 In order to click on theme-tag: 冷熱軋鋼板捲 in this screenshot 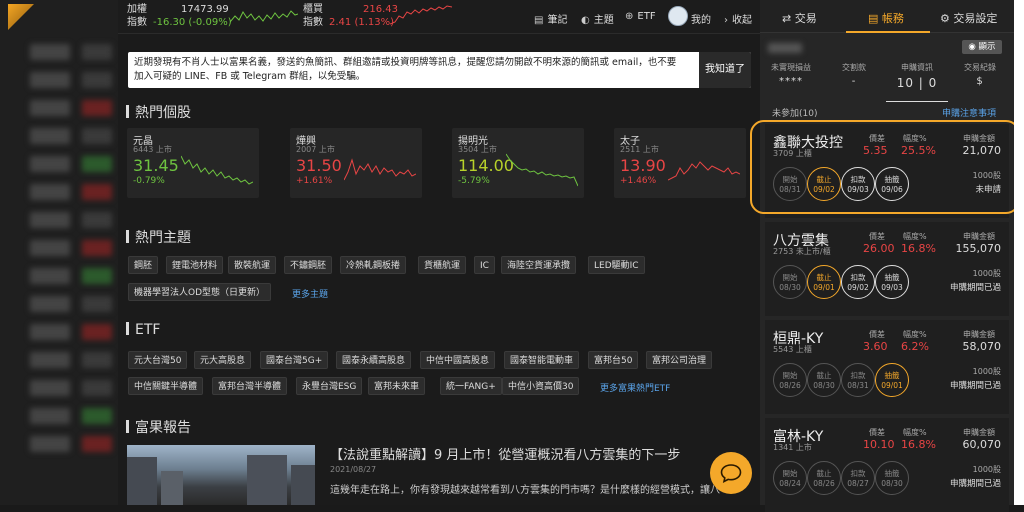, I will do `click(373, 265)`.